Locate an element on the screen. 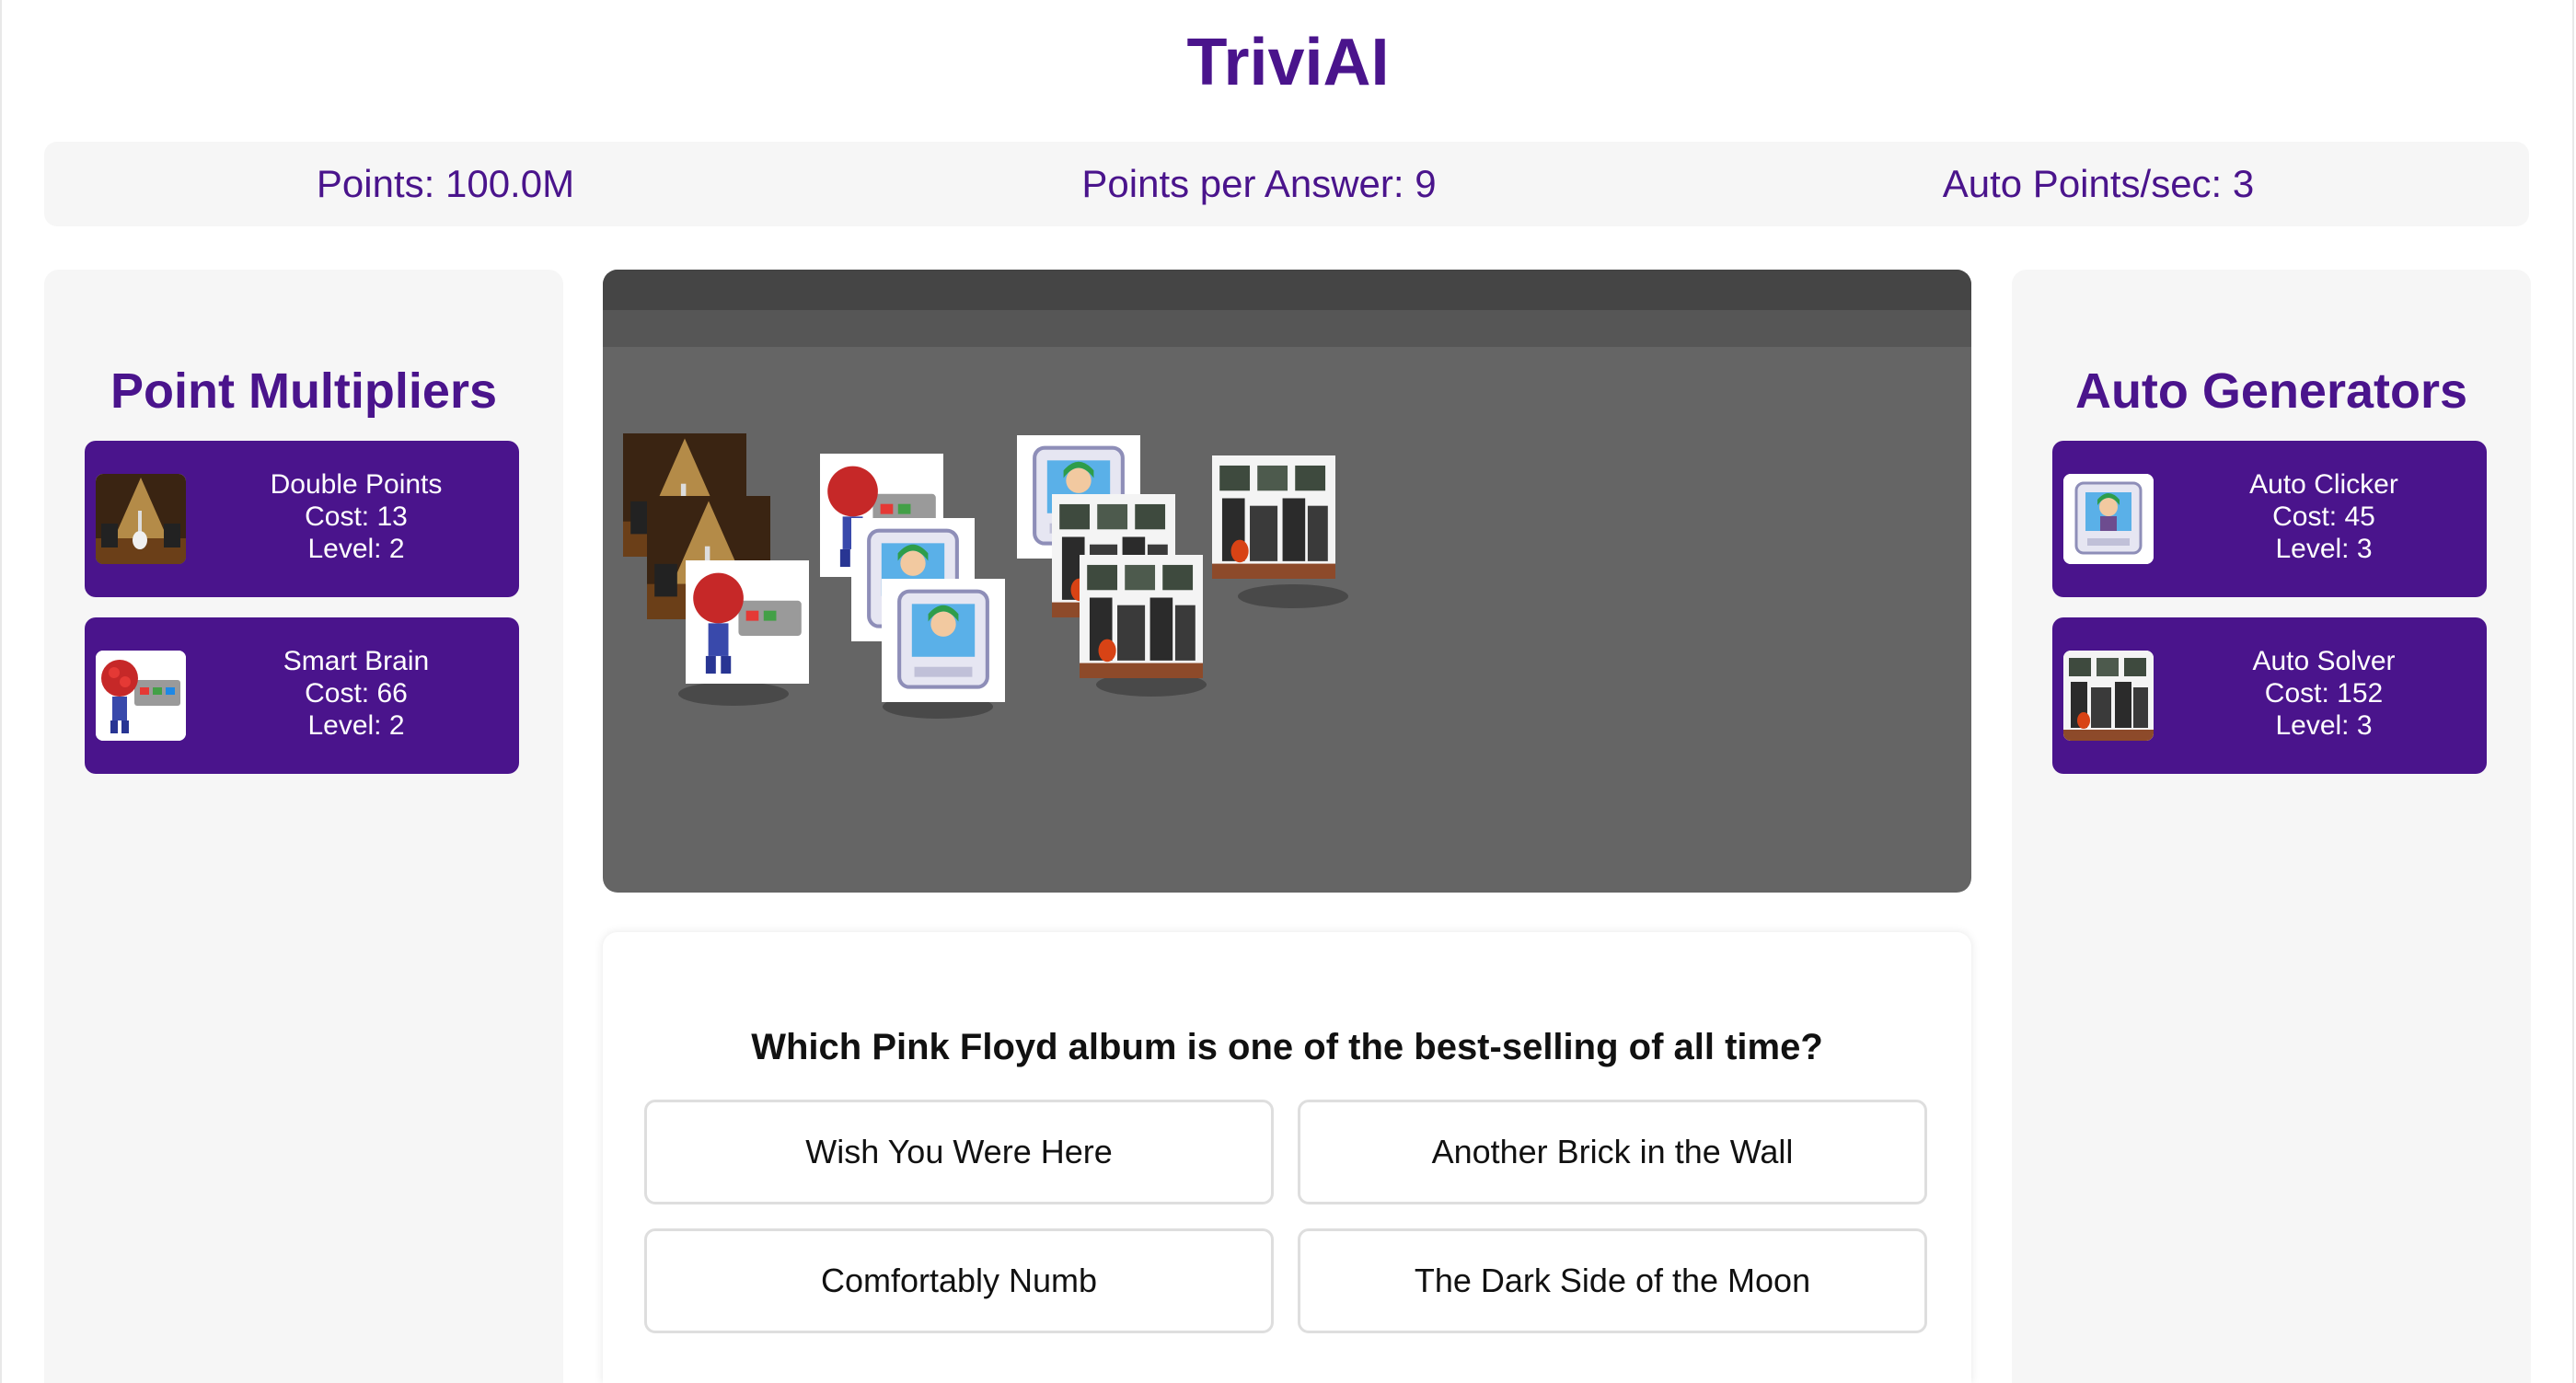  upgrade-cost: Cost: 13 is located at coordinates (356, 516).